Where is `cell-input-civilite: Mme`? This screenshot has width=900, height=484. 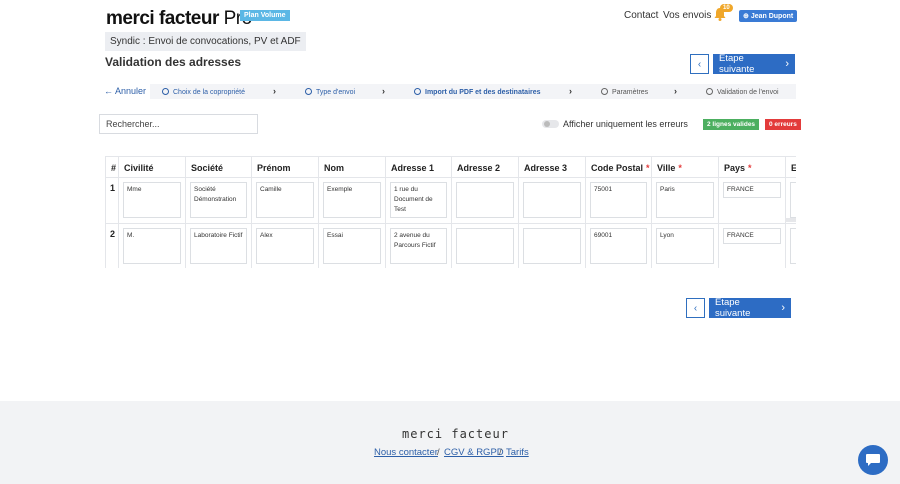
cell-input-civilite: Mme is located at coordinates (152, 200).